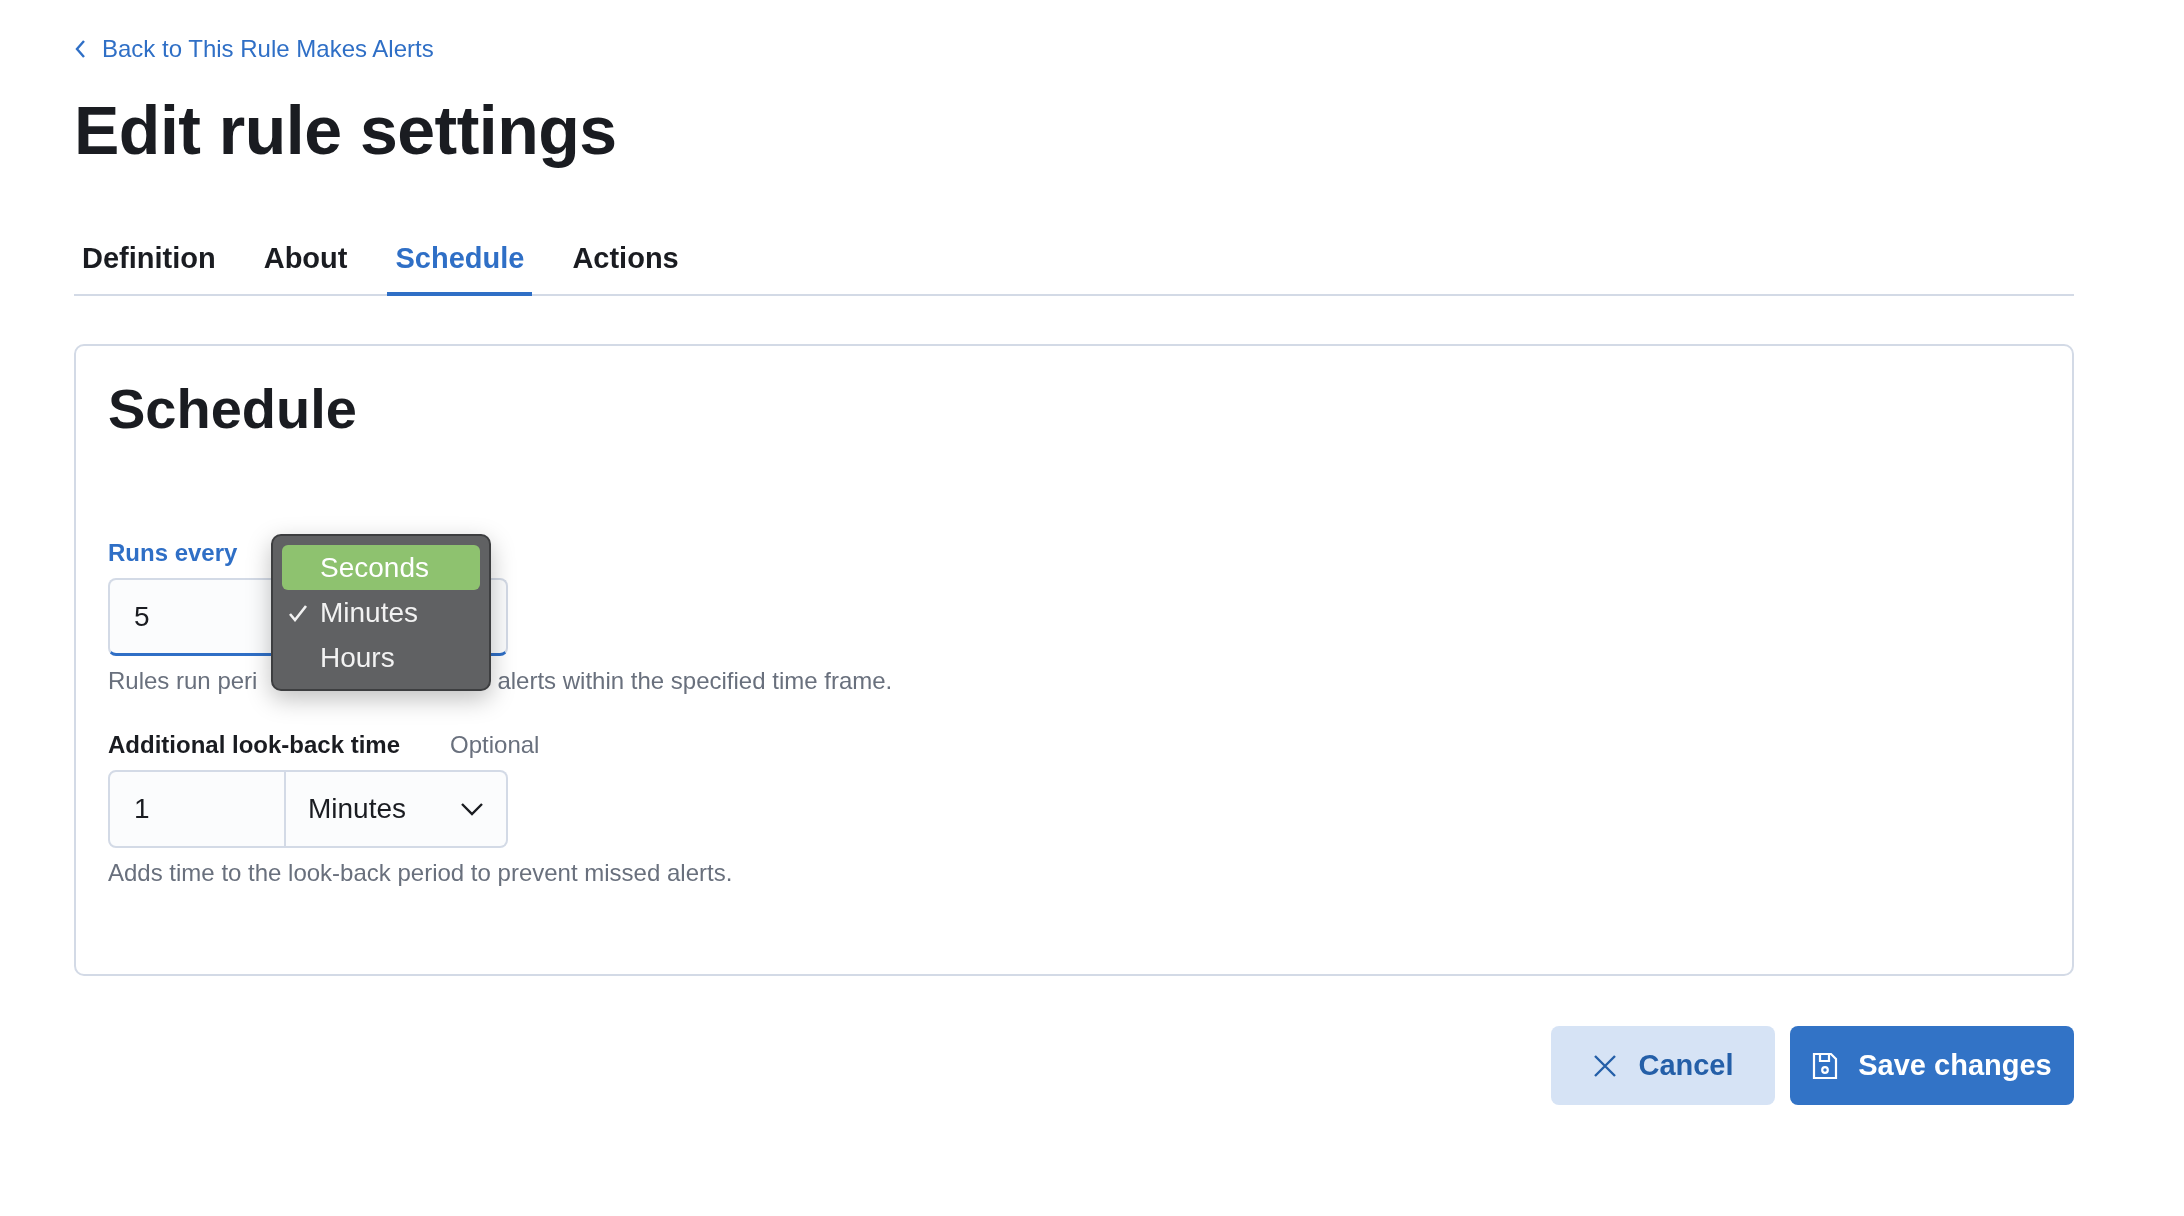  Describe the element at coordinates (1932, 1065) in the screenshot. I see `save-button: Save changes` at that location.